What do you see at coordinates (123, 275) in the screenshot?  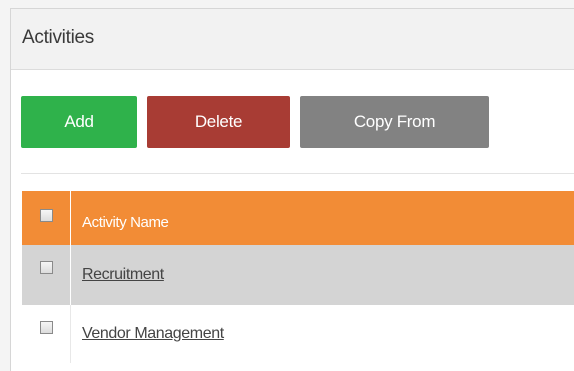 I see `activity-link: Recruitment` at bounding box center [123, 275].